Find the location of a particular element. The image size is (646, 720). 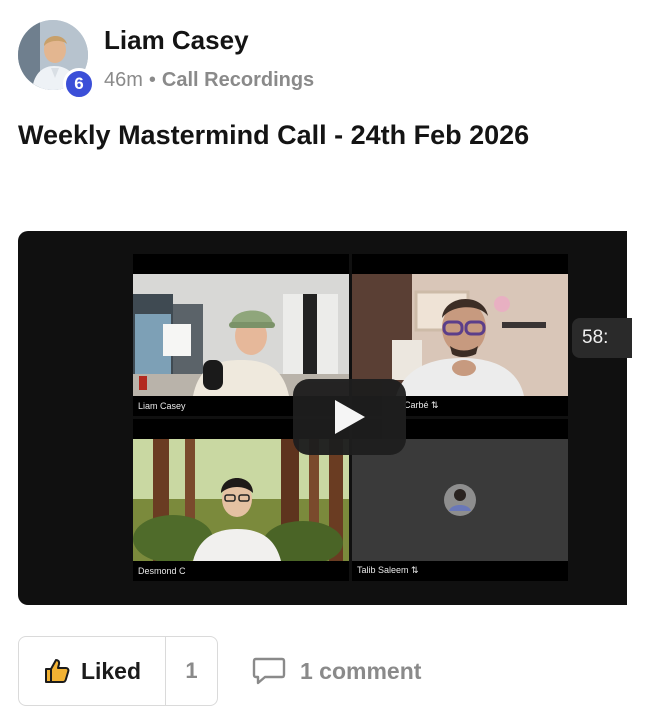

like-group: Liked 1 is located at coordinates (118, 671).